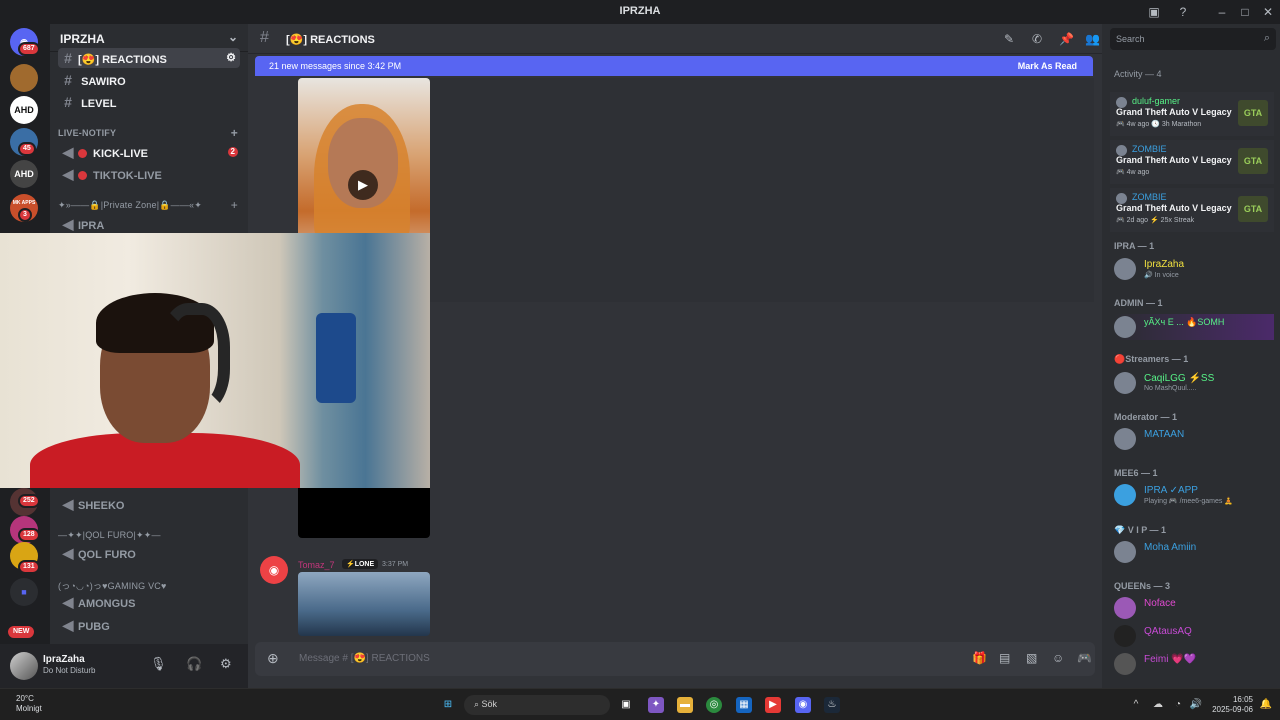  Describe the element at coordinates (24, 78) in the screenshot. I see `server-icon` at that location.